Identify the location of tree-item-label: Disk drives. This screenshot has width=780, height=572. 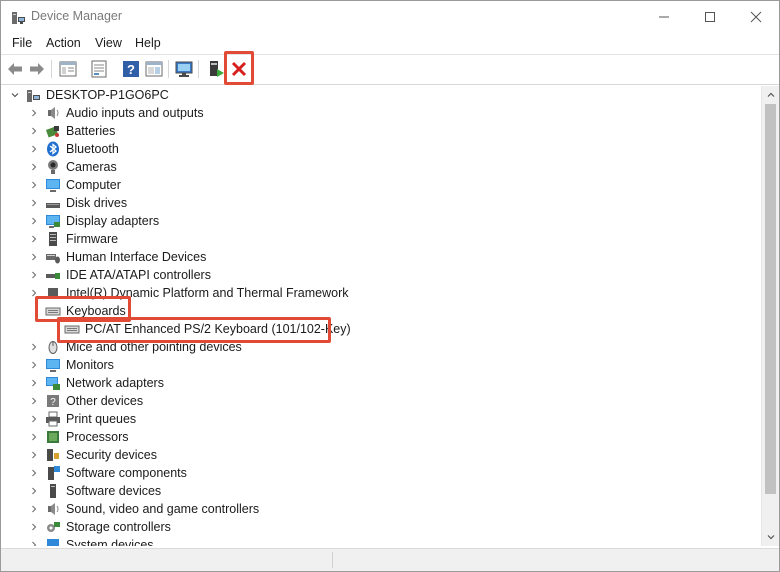
(97, 203).